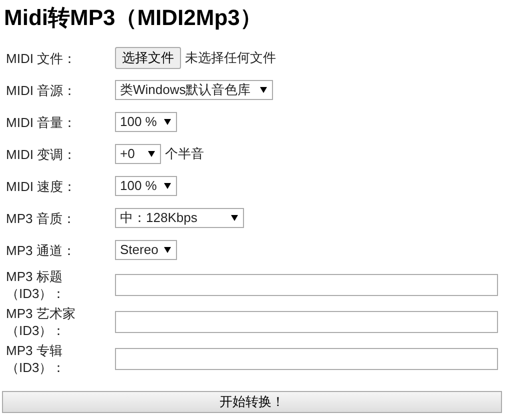  What do you see at coordinates (252, 402) in the screenshot?
I see `start-convert-button: 开始转换！` at bounding box center [252, 402].